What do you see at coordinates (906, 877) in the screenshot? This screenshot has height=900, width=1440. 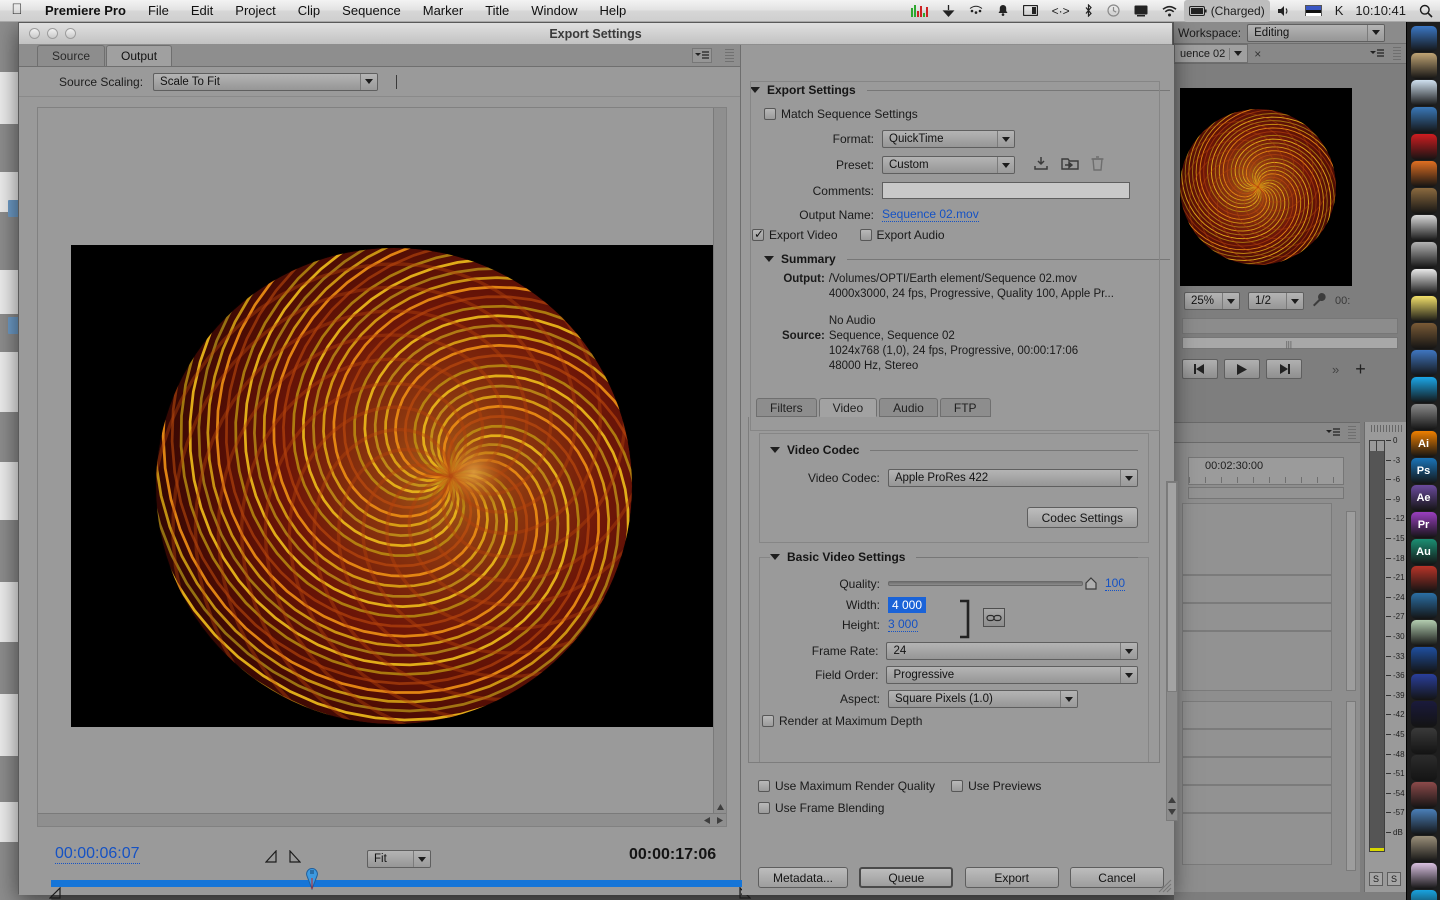 I see `queue-button: Queue` at bounding box center [906, 877].